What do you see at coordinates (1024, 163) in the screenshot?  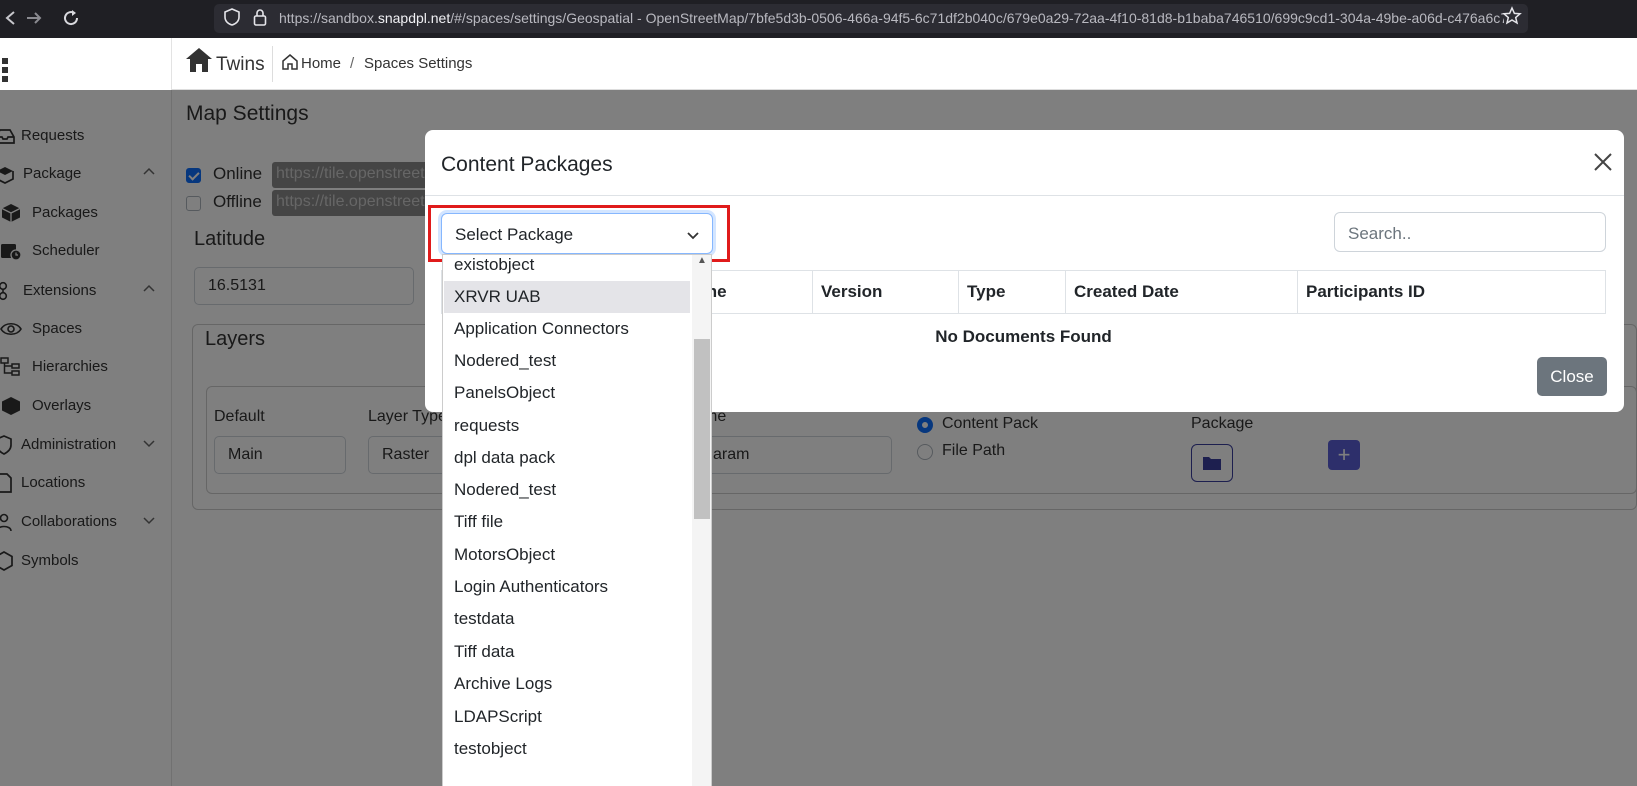 I see `modal-header: Content Packages` at bounding box center [1024, 163].